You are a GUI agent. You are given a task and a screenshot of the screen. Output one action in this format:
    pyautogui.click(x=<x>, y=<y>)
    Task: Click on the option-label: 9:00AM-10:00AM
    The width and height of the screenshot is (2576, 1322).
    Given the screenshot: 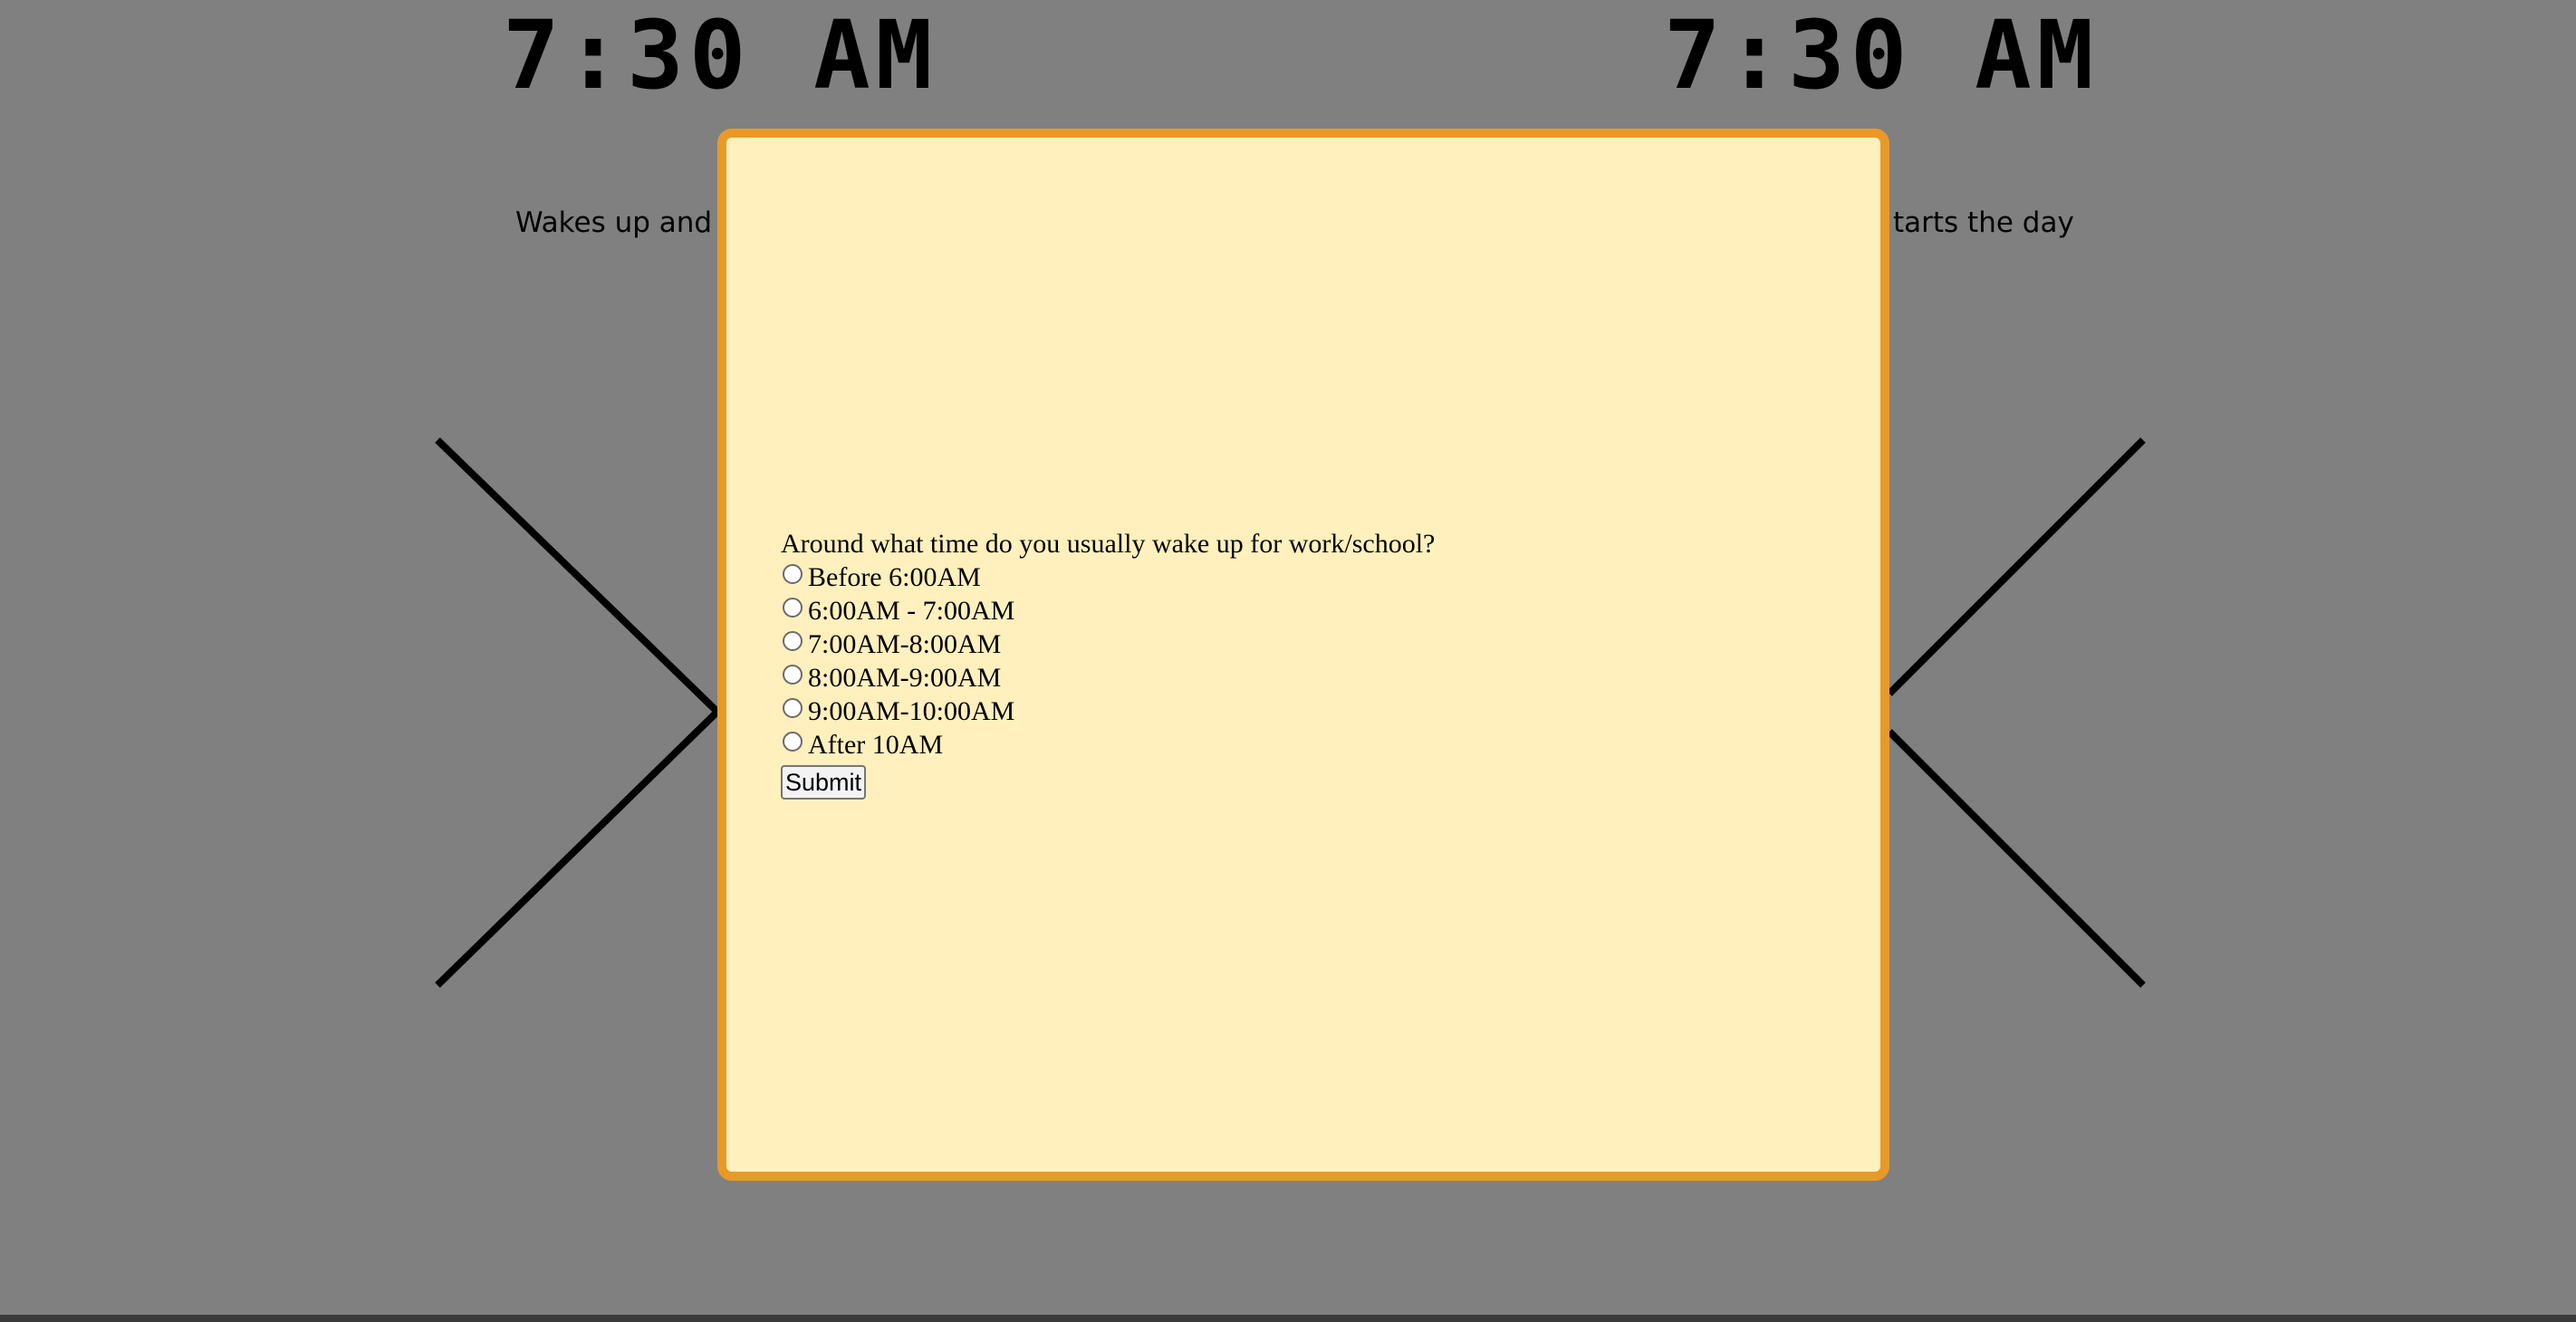 What is the action you would take?
    pyautogui.click(x=911, y=711)
    